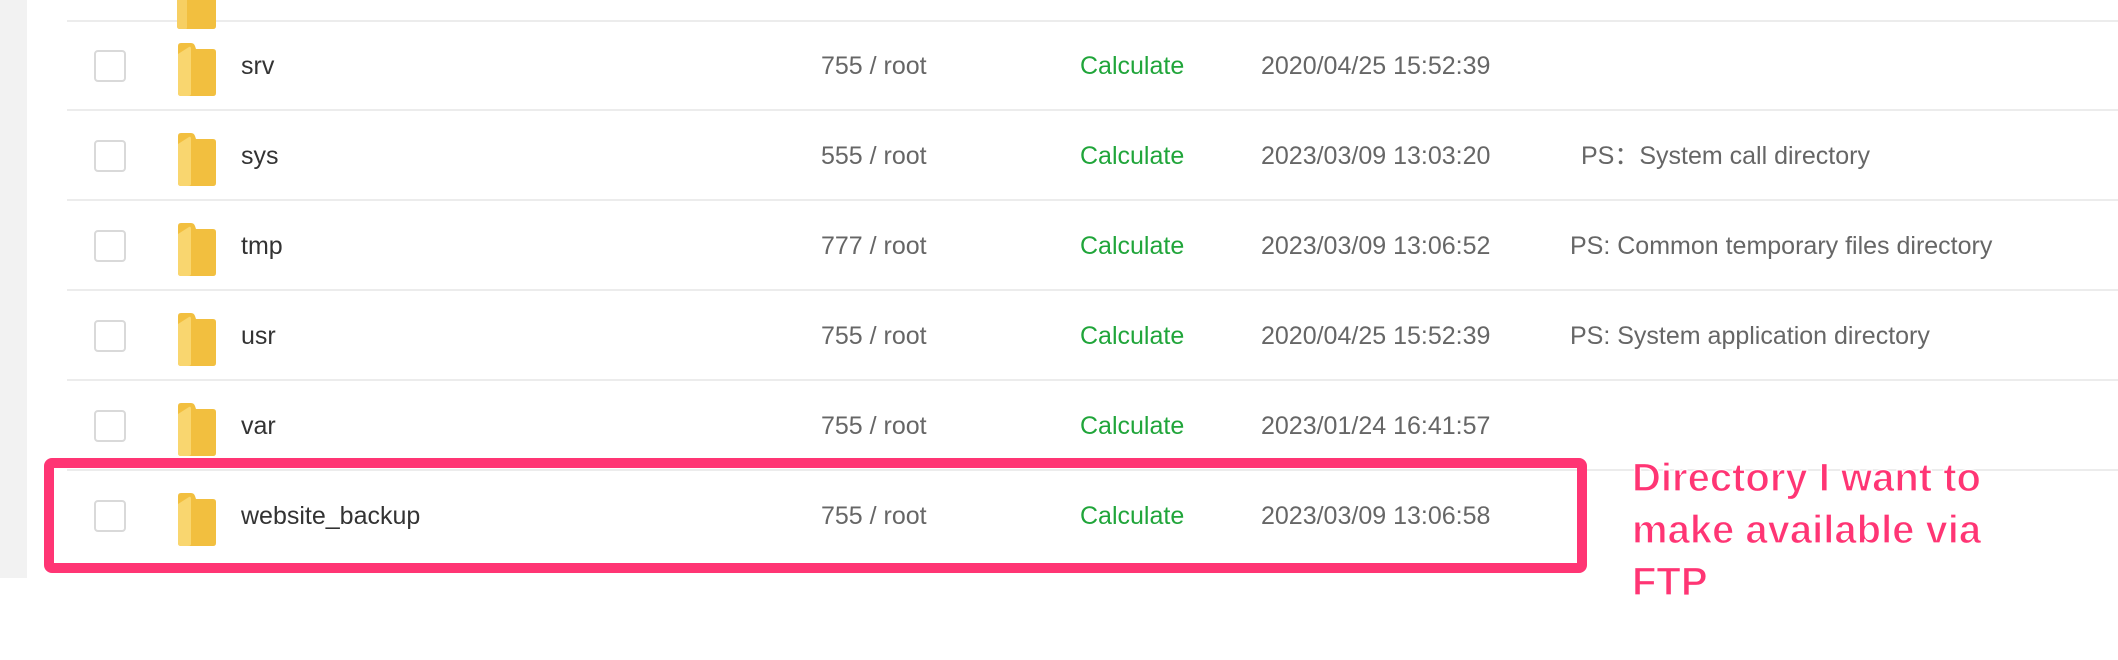  Describe the element at coordinates (874, 246) in the screenshot. I see `file-permissions: 777 / root` at that location.